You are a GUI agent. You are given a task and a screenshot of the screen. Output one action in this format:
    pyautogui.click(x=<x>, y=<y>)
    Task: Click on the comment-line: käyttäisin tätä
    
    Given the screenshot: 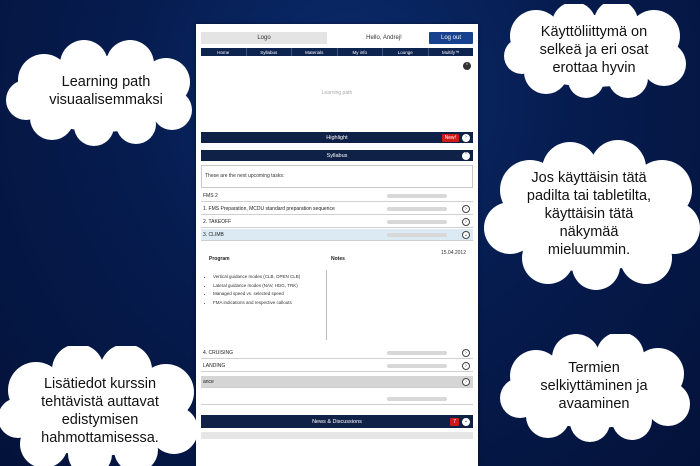 What is the action you would take?
    pyautogui.click(x=589, y=214)
    